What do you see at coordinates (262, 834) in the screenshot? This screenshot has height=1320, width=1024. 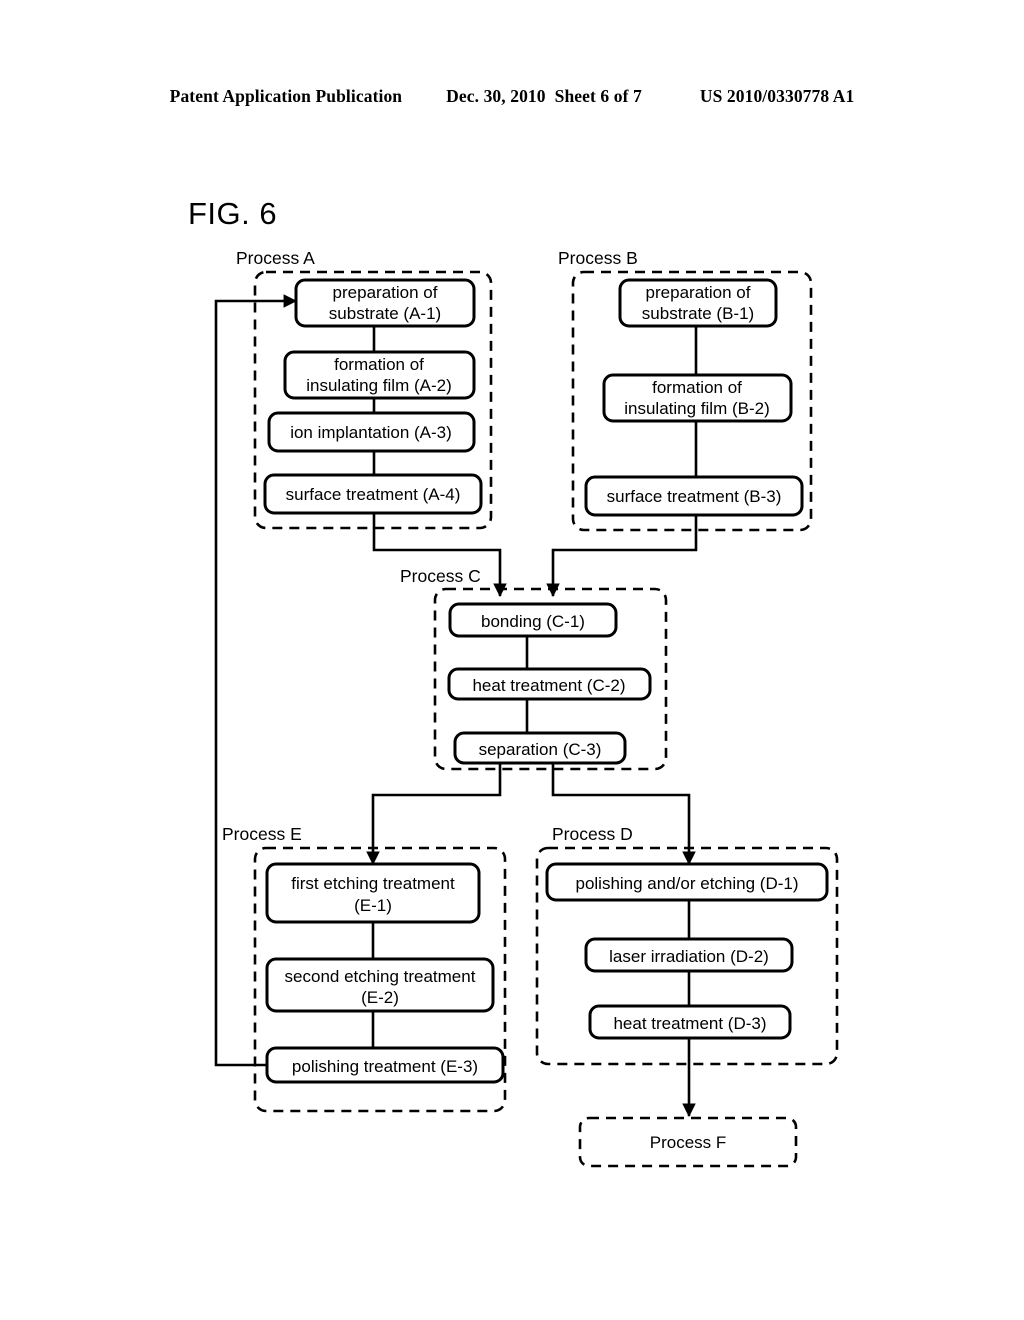 I see `group-label-process-e: Process E` at bounding box center [262, 834].